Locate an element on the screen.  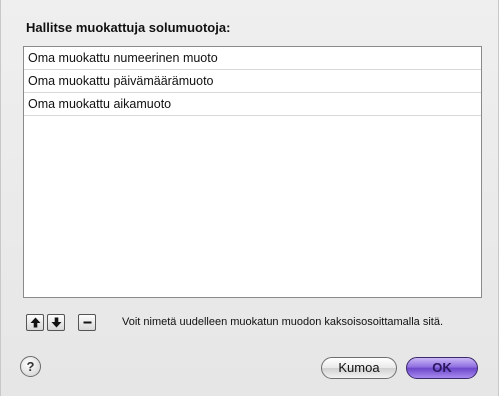
minus-icon is located at coordinates (87, 322).